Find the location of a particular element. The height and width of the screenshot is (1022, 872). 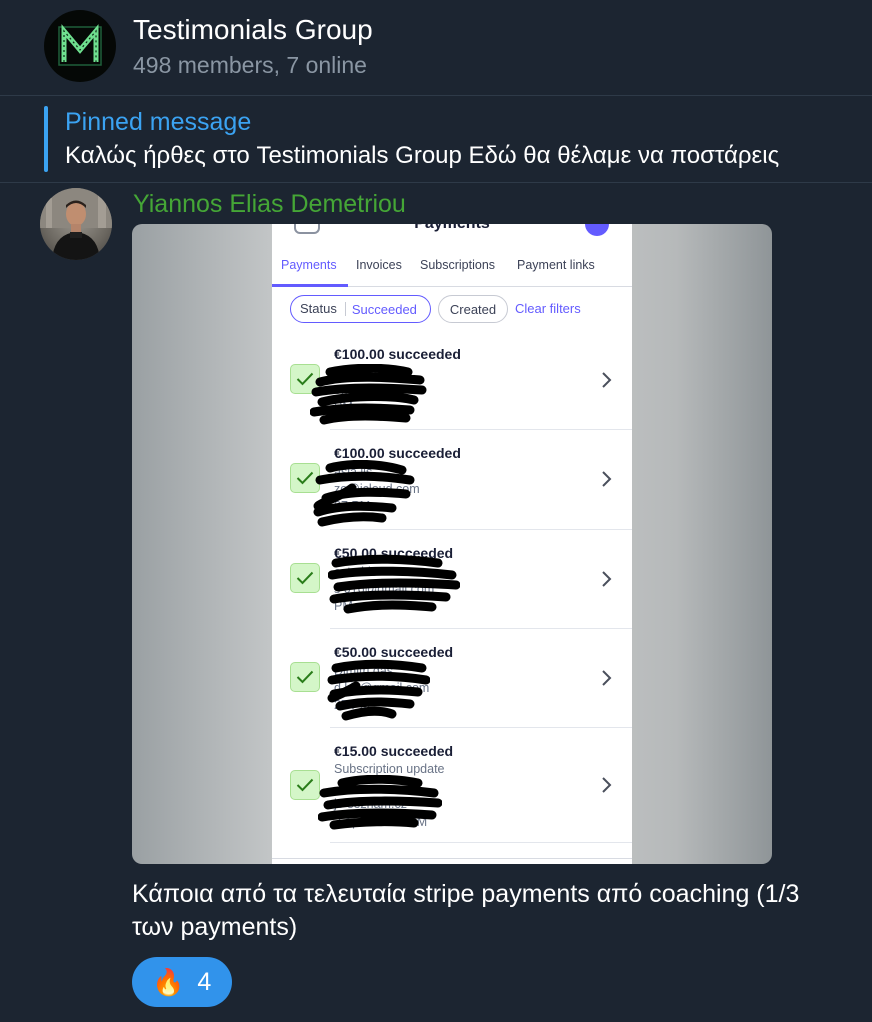

reaction-chip: 🔥 4 is located at coordinates (182, 982).